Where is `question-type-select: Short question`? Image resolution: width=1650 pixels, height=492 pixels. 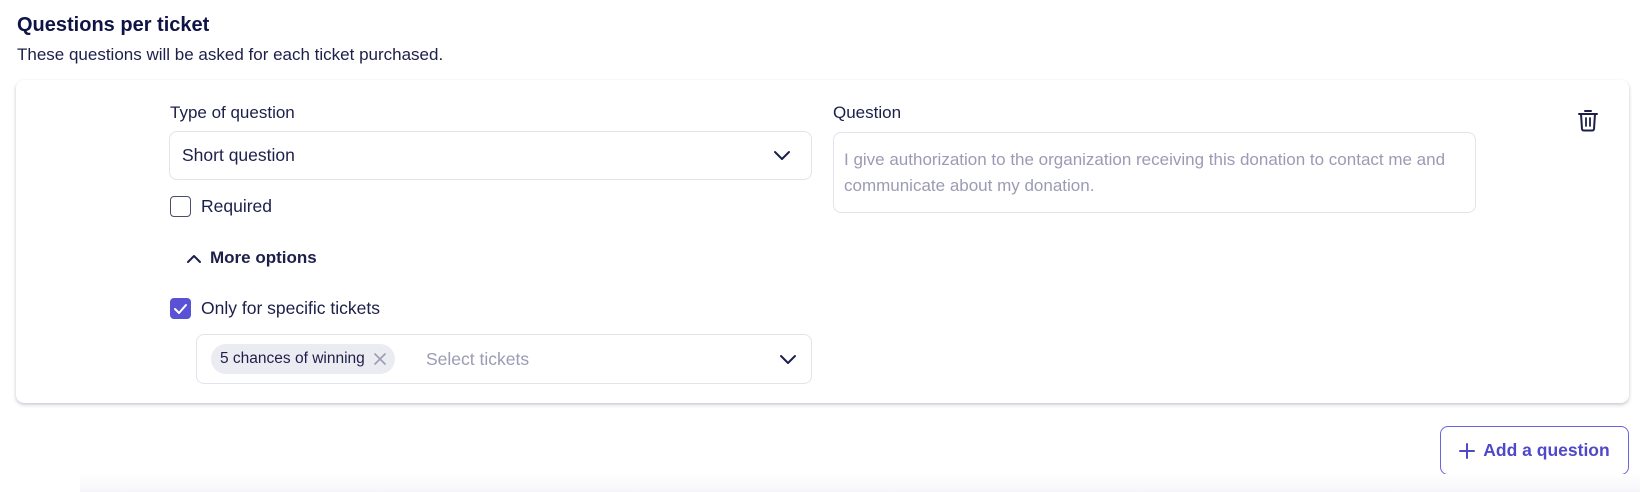
question-type-select: Short question is located at coordinates (490, 155).